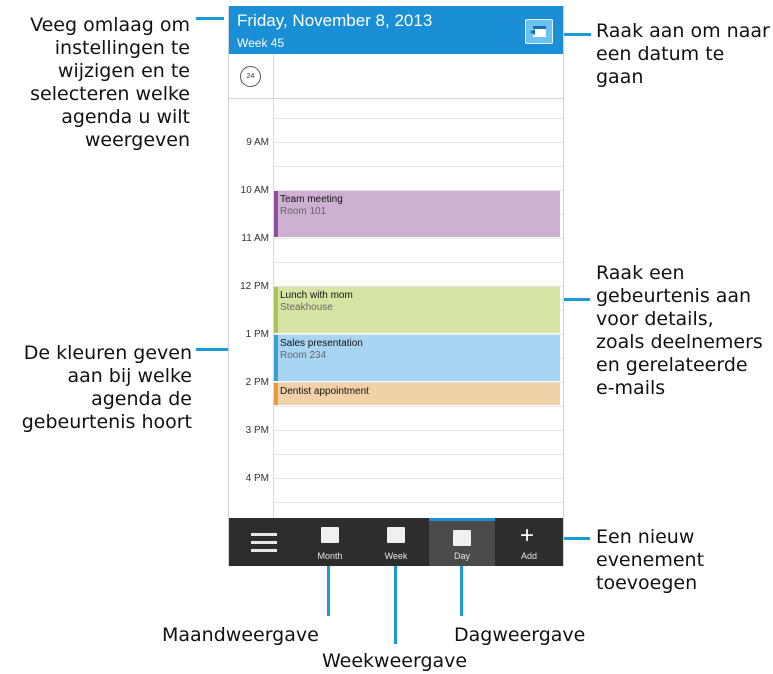  What do you see at coordinates (261, 43) in the screenshot?
I see `week-number: Week 45` at bounding box center [261, 43].